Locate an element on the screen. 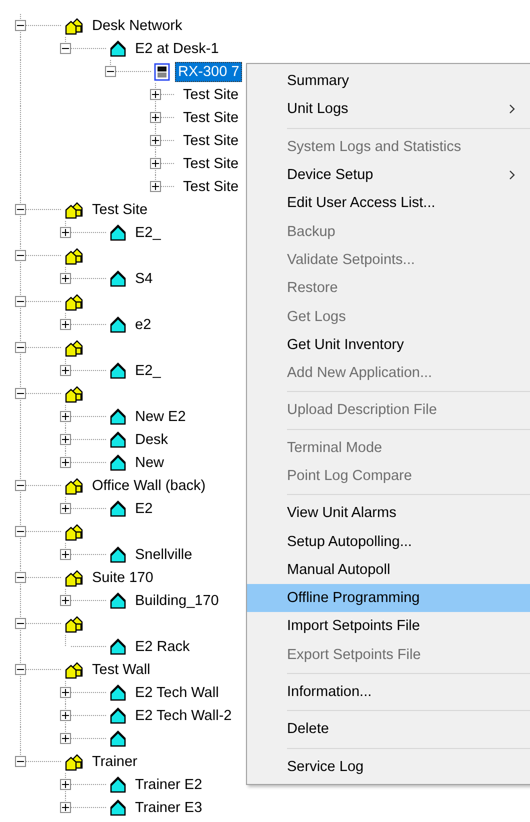  tree-item: E2 Tech Wall is located at coordinates (177, 692).